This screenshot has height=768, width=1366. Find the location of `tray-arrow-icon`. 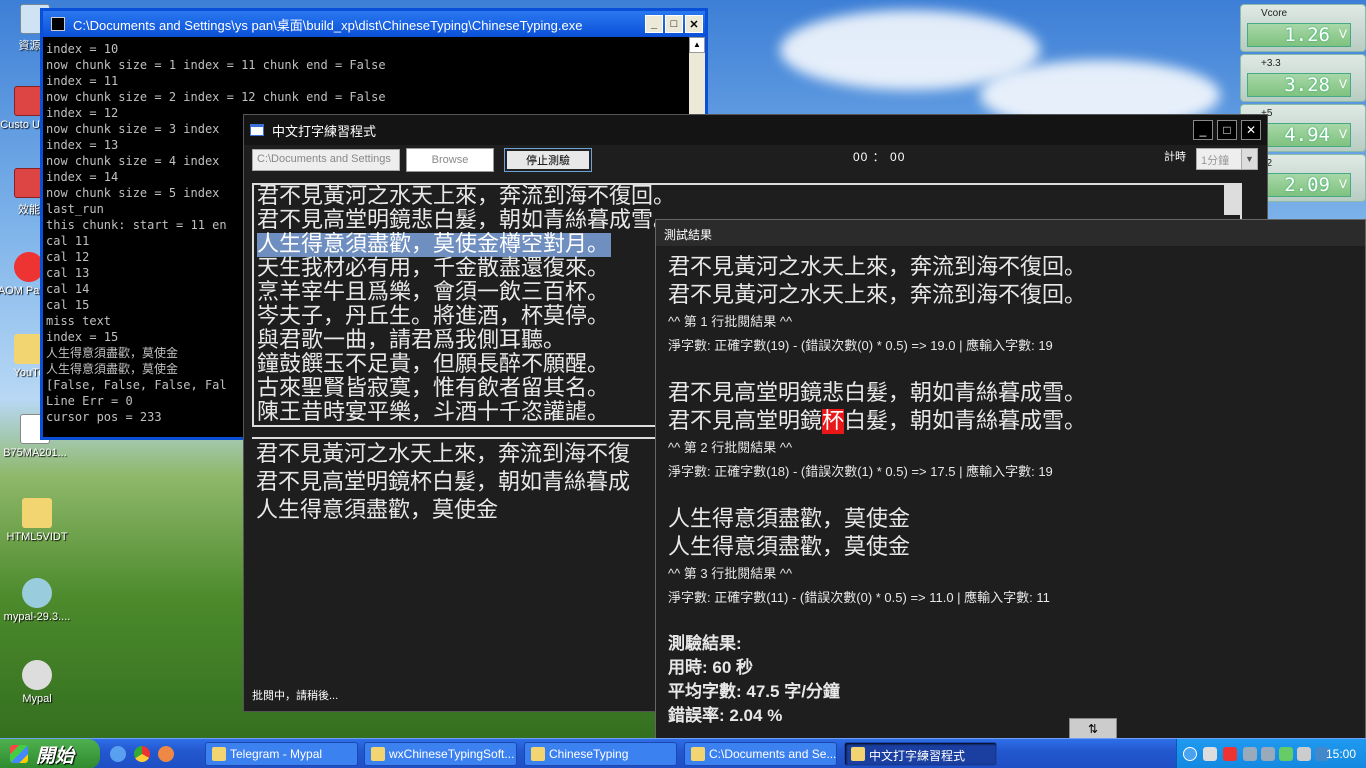

tray-arrow-icon is located at coordinates (1190, 754).